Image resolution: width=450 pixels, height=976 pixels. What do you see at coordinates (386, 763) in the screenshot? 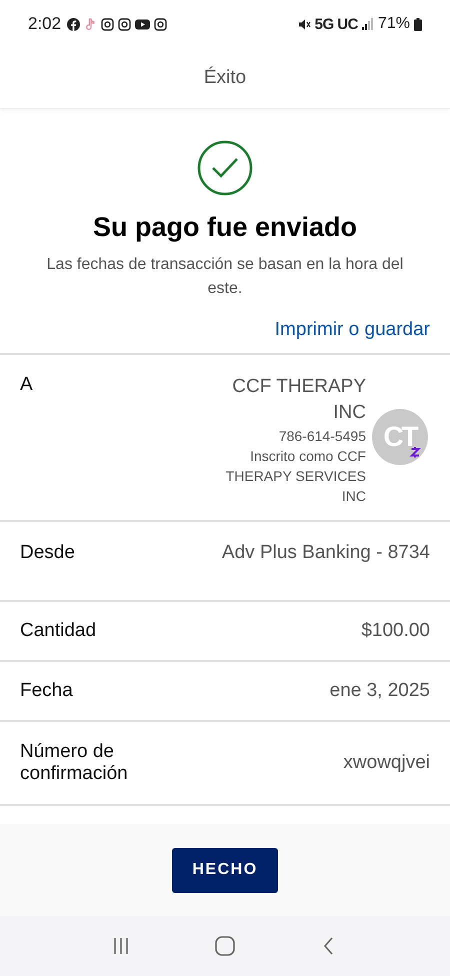
I see `field-value: xwowqjvei` at bounding box center [386, 763].